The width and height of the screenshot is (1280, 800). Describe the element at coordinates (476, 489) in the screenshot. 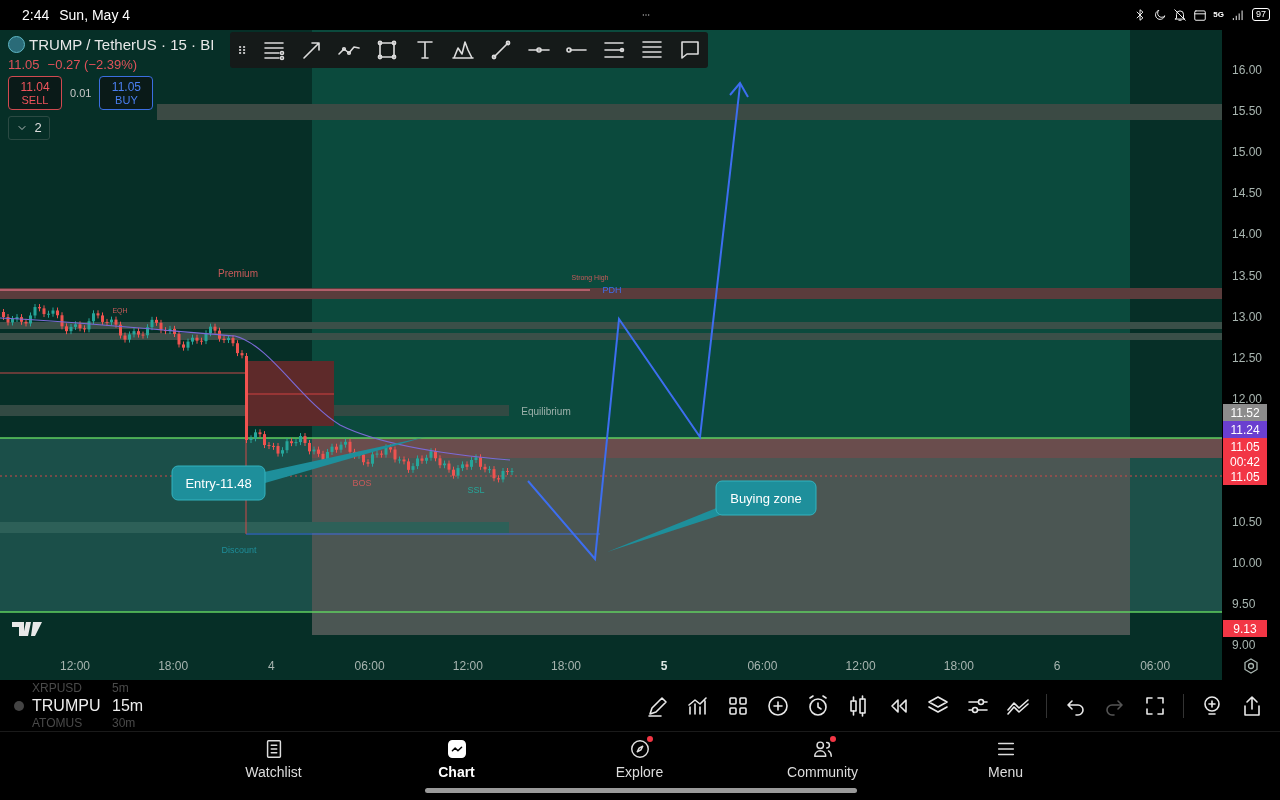

I see `zone-label: SSL` at that location.